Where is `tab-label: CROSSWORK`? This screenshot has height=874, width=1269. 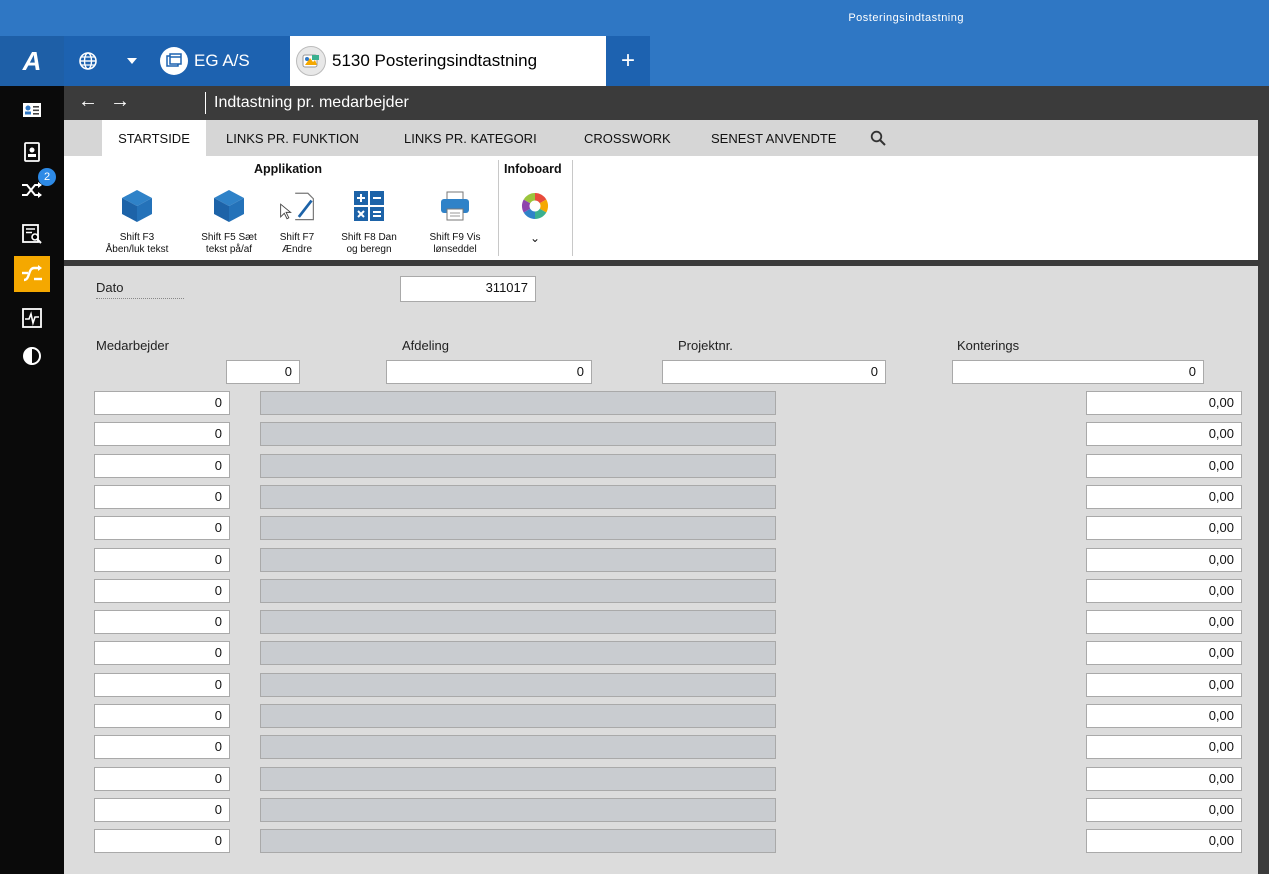
tab-label: CROSSWORK is located at coordinates (627, 138).